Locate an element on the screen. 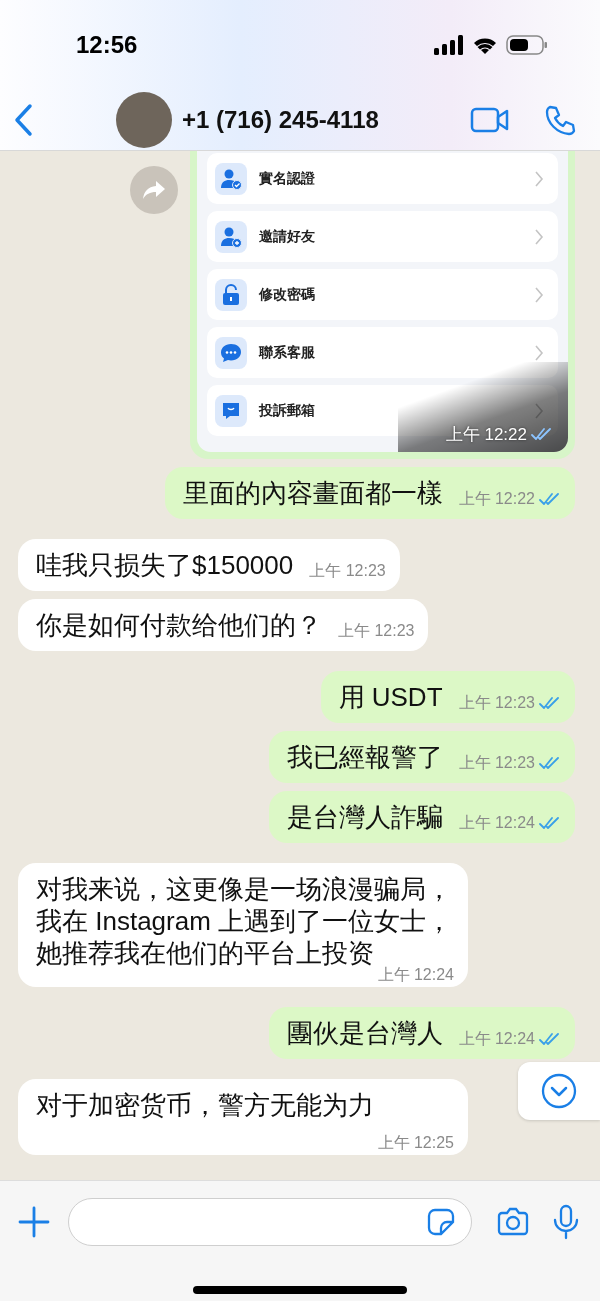 The height and width of the screenshot is (1301, 600). sticker-icon is located at coordinates (441, 1222).